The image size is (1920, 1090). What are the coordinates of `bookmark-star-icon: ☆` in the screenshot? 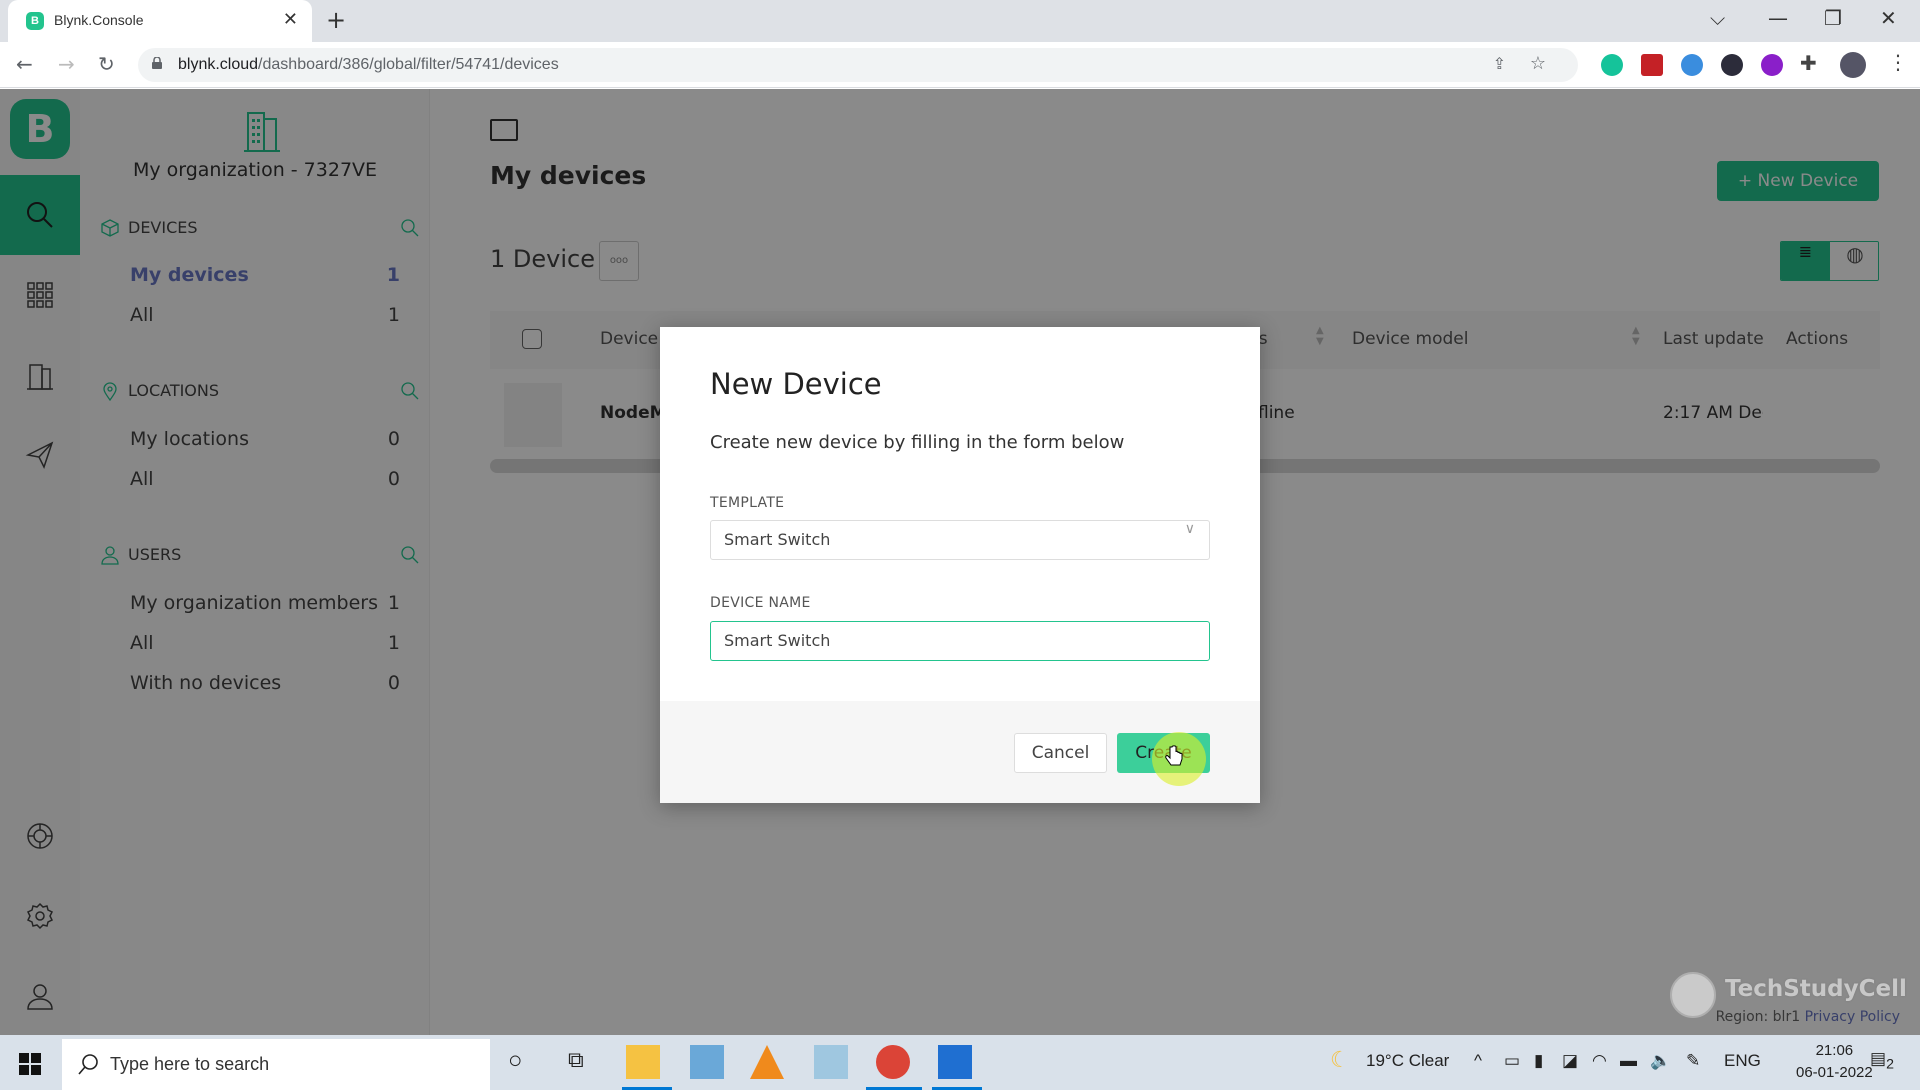 It's located at (1538, 63).